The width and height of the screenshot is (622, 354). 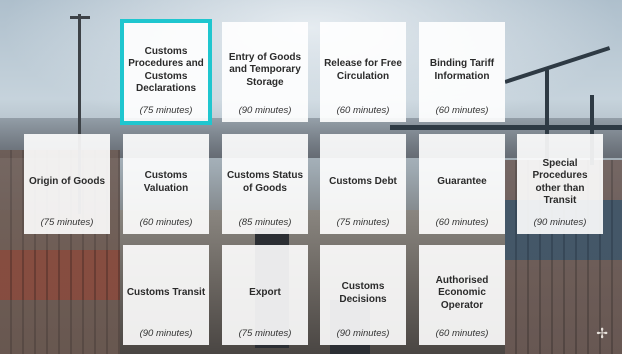 I want to click on module-title: Customs Status of Goods, so click(x=265, y=182).